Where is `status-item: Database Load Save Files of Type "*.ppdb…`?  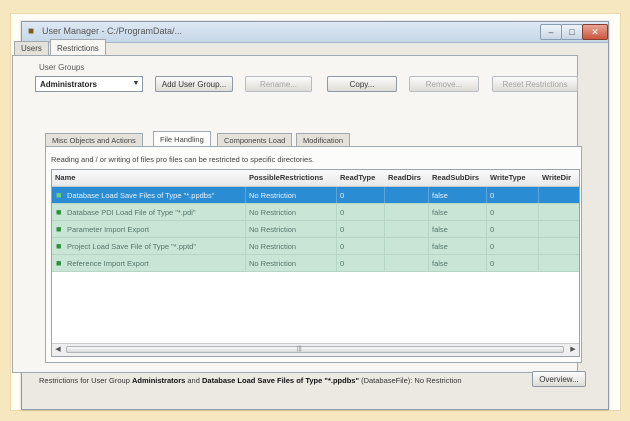
status-item: Database Load Save Files of Type "*.ppdb… is located at coordinates (280, 380).